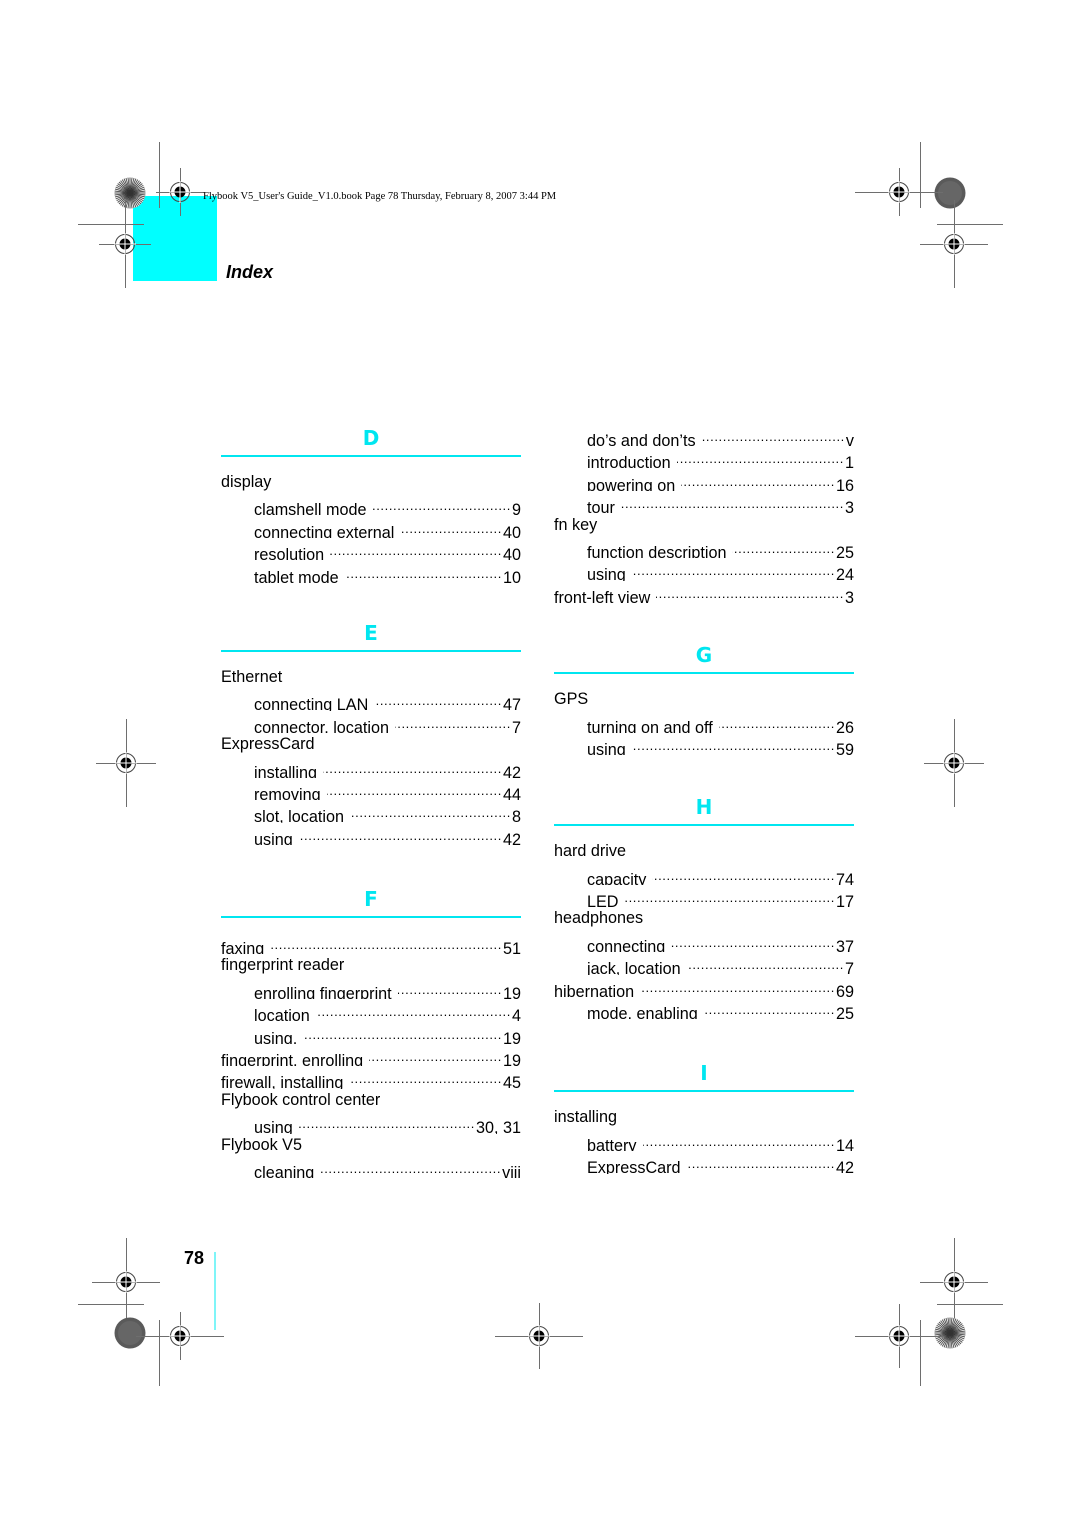 This screenshot has width=1080, height=1528. What do you see at coordinates (844, 1143) in the screenshot?
I see `entry-page-ref: 14` at bounding box center [844, 1143].